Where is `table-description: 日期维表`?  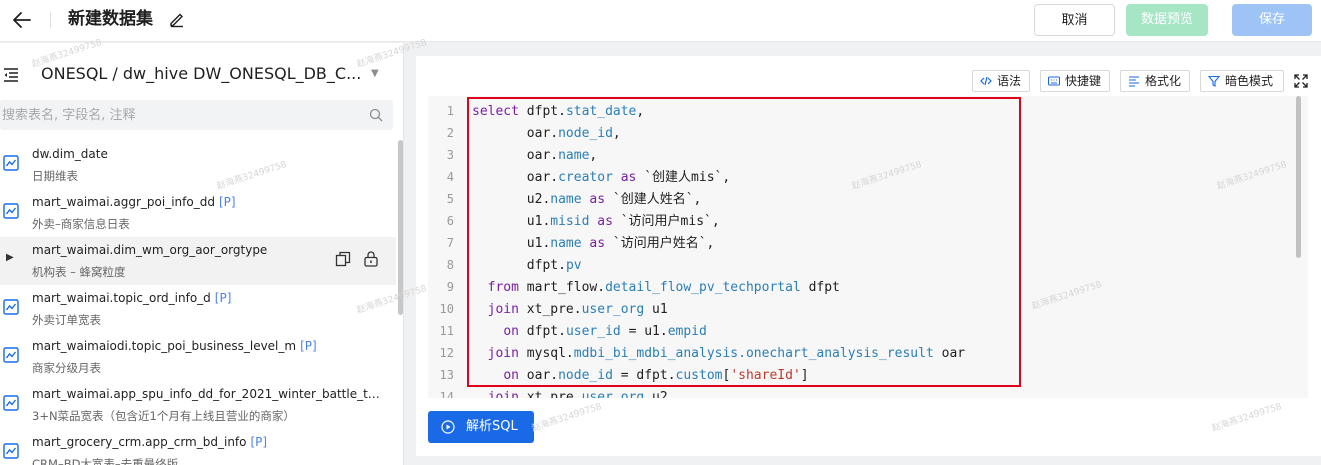 table-description: 日期维表 is located at coordinates (55, 176).